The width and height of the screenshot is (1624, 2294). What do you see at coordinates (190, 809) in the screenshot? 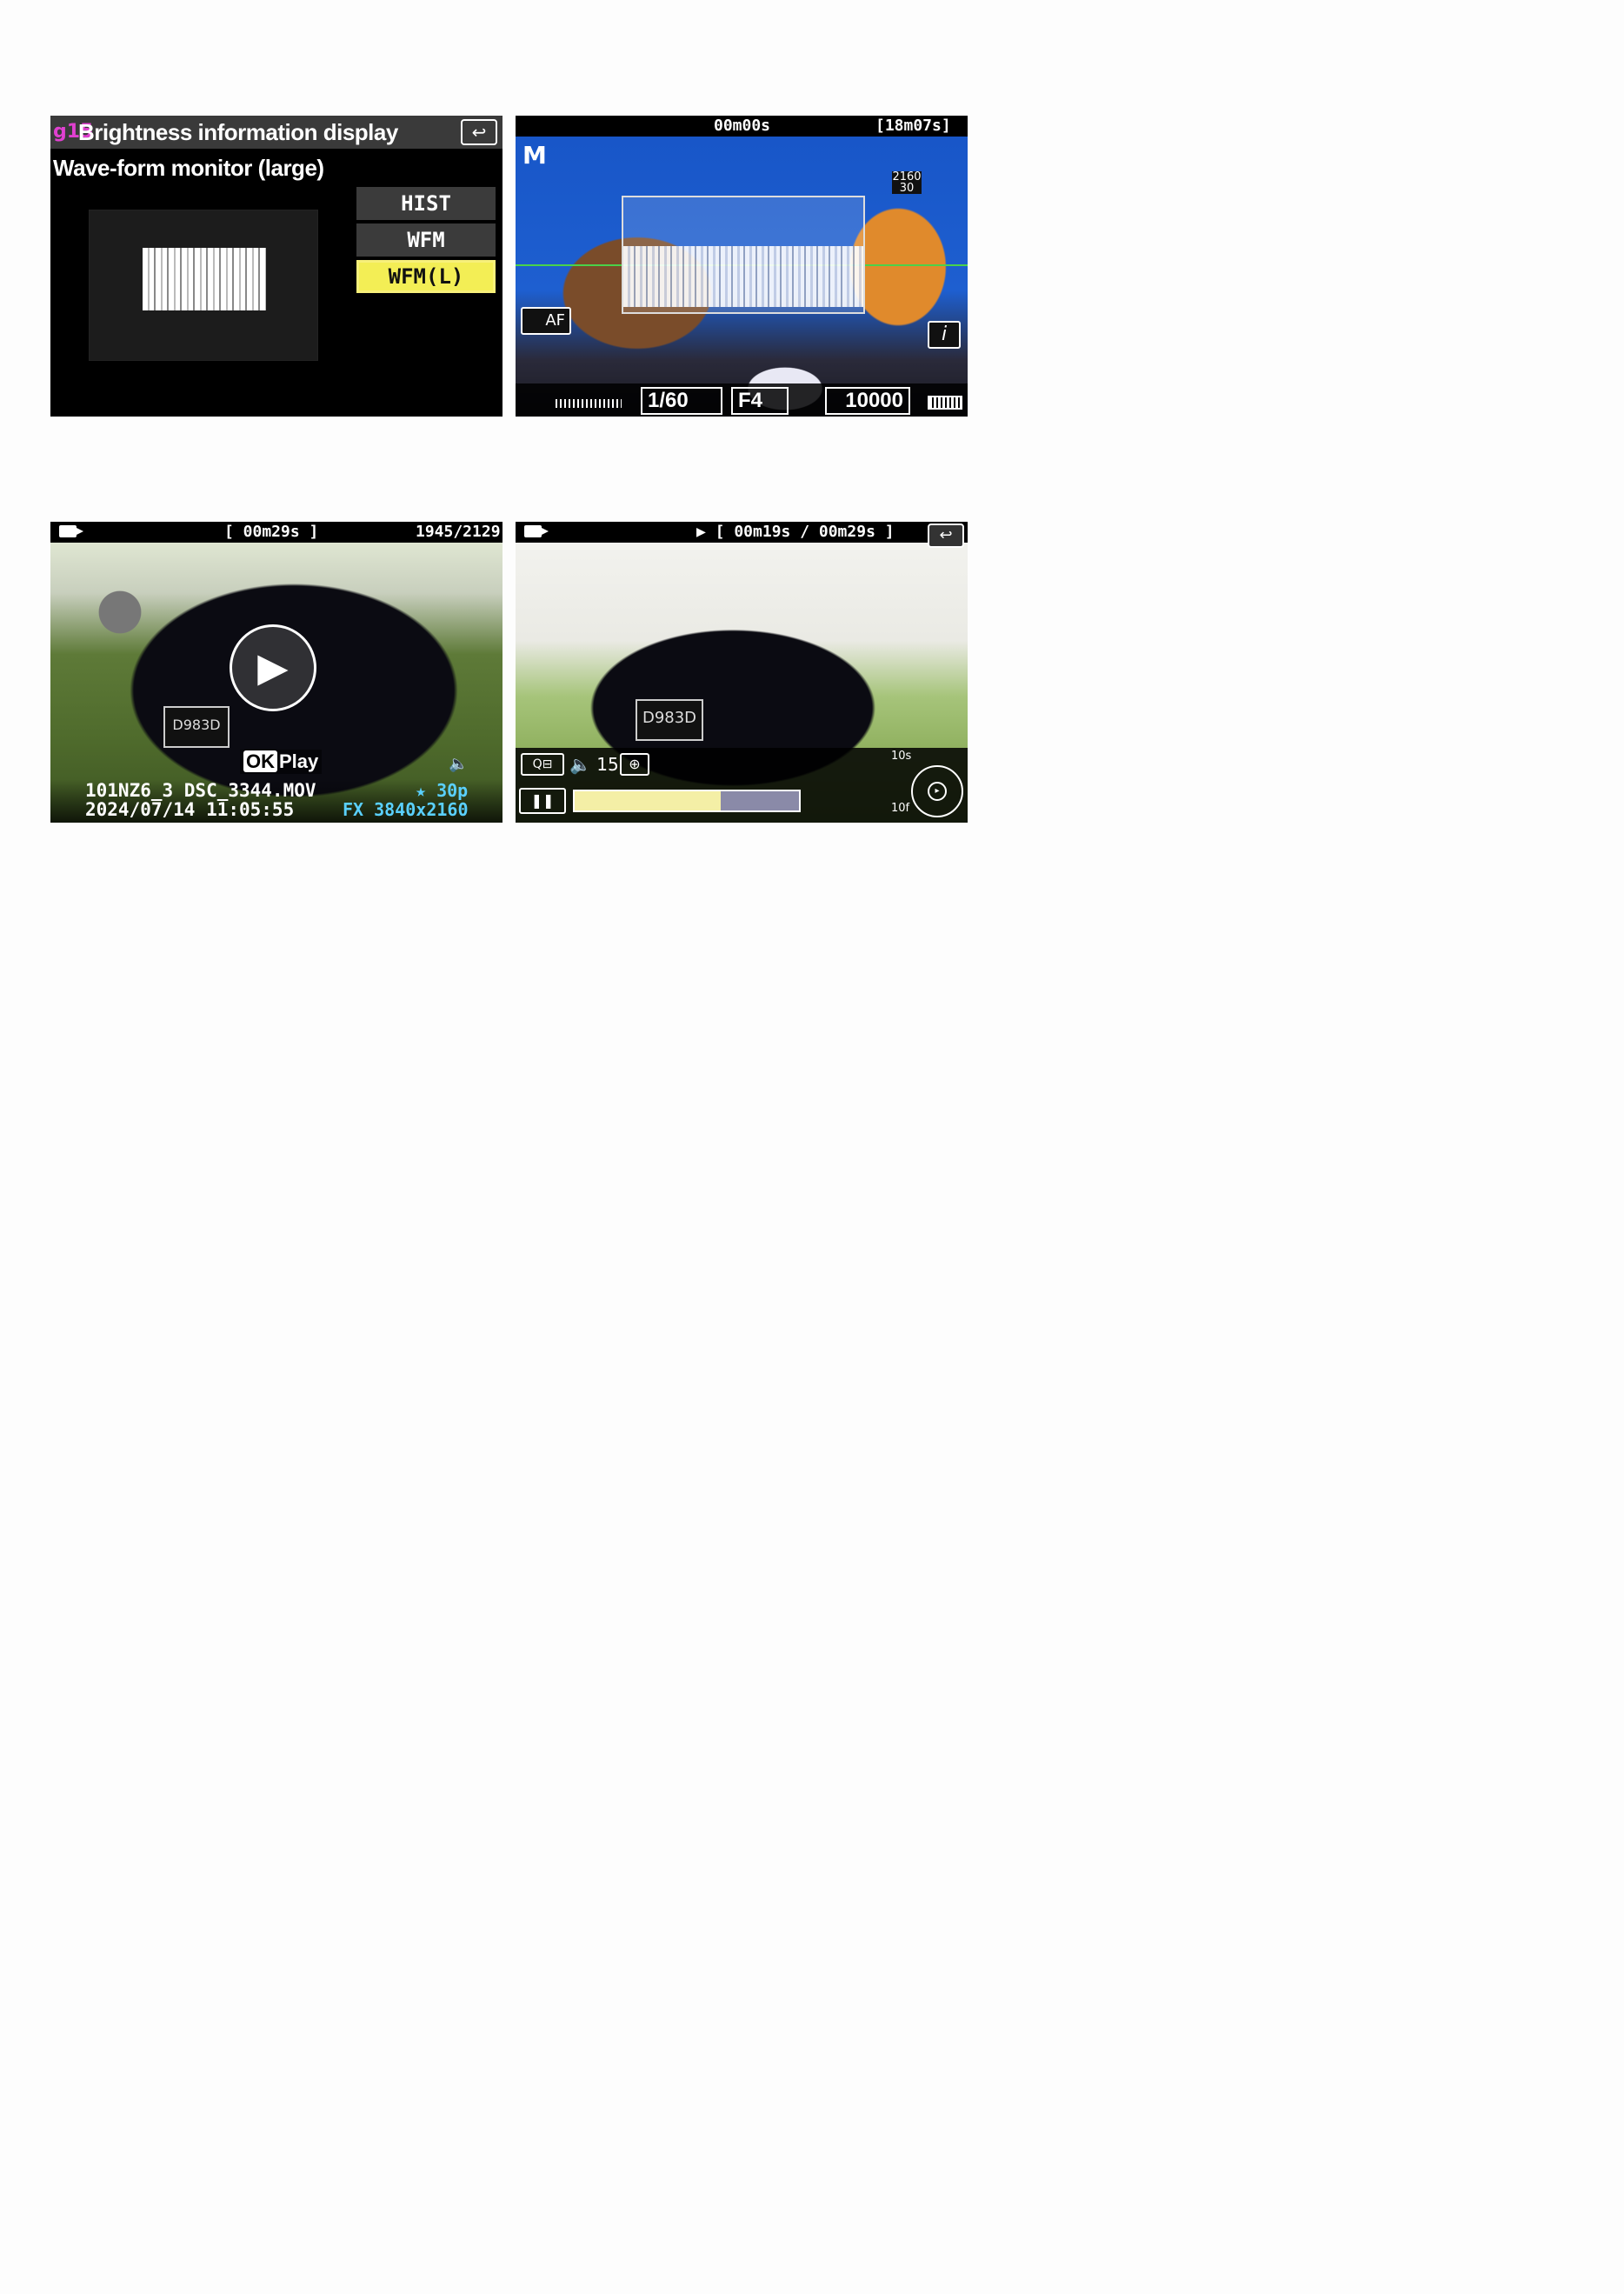
I see `date-time: 2024/07/14 11:05:55` at bounding box center [190, 809].